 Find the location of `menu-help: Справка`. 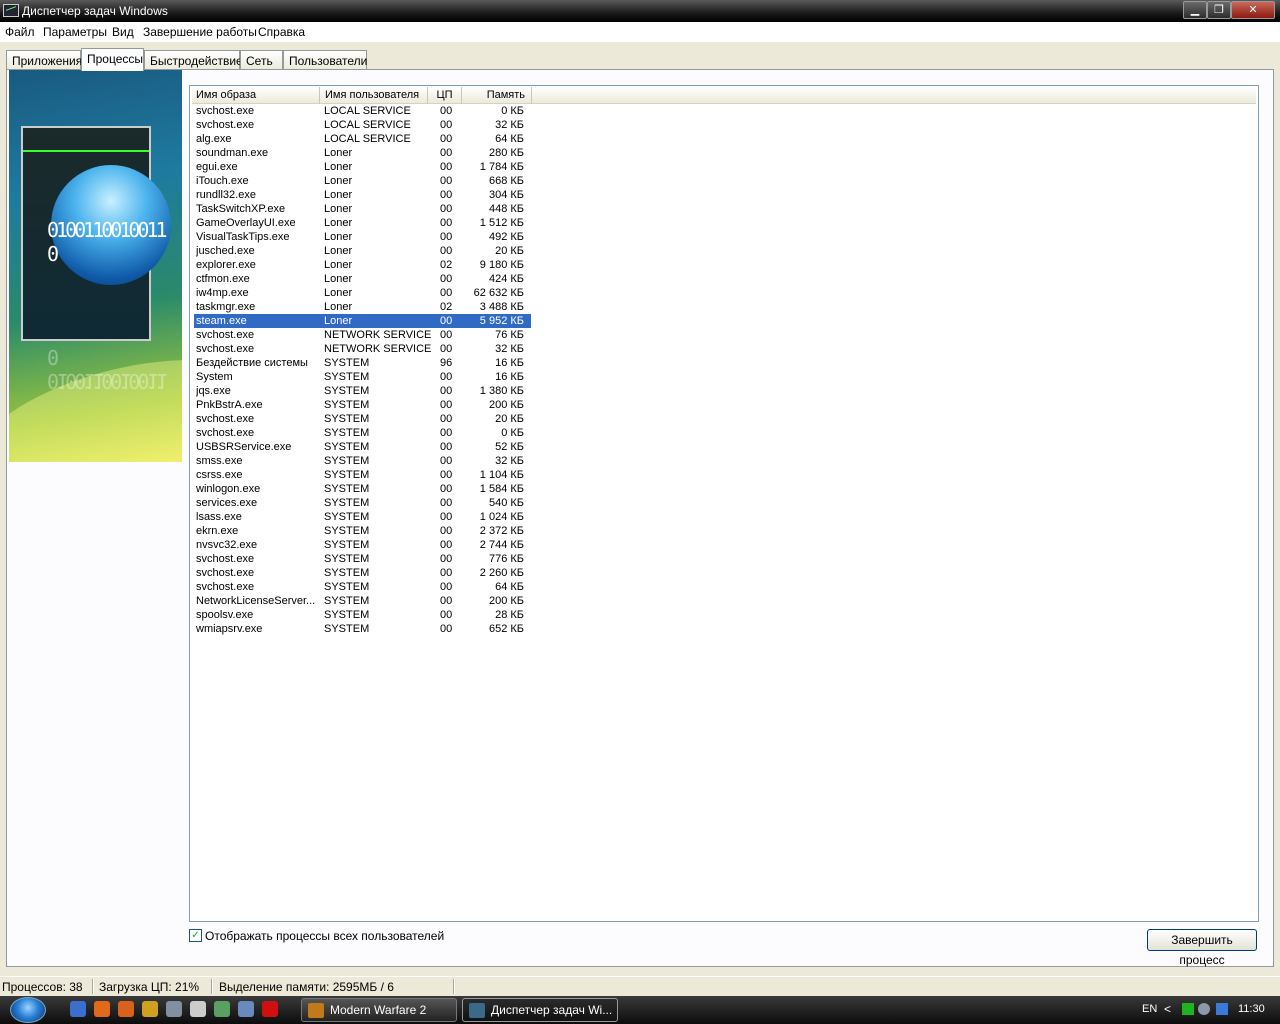

menu-help: Справка is located at coordinates (281, 32).